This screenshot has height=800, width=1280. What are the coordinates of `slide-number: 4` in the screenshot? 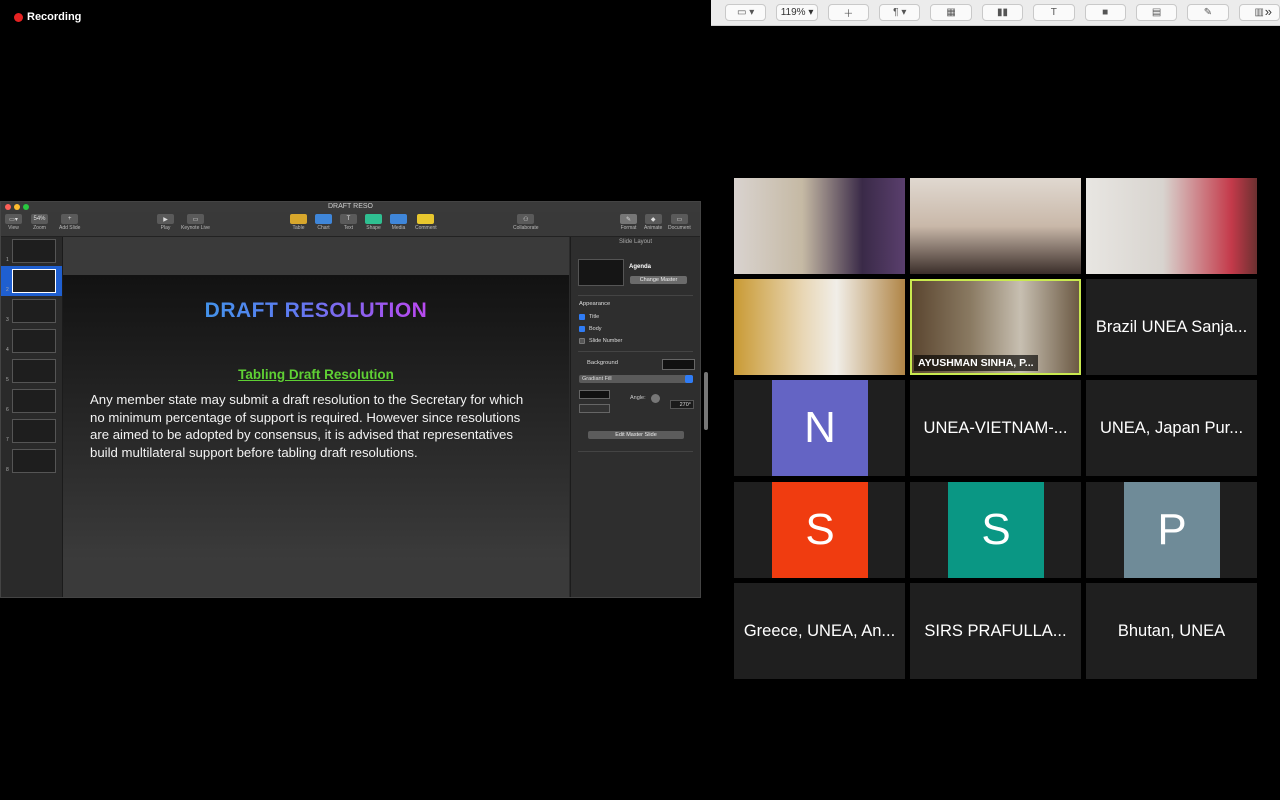 It's located at (7, 350).